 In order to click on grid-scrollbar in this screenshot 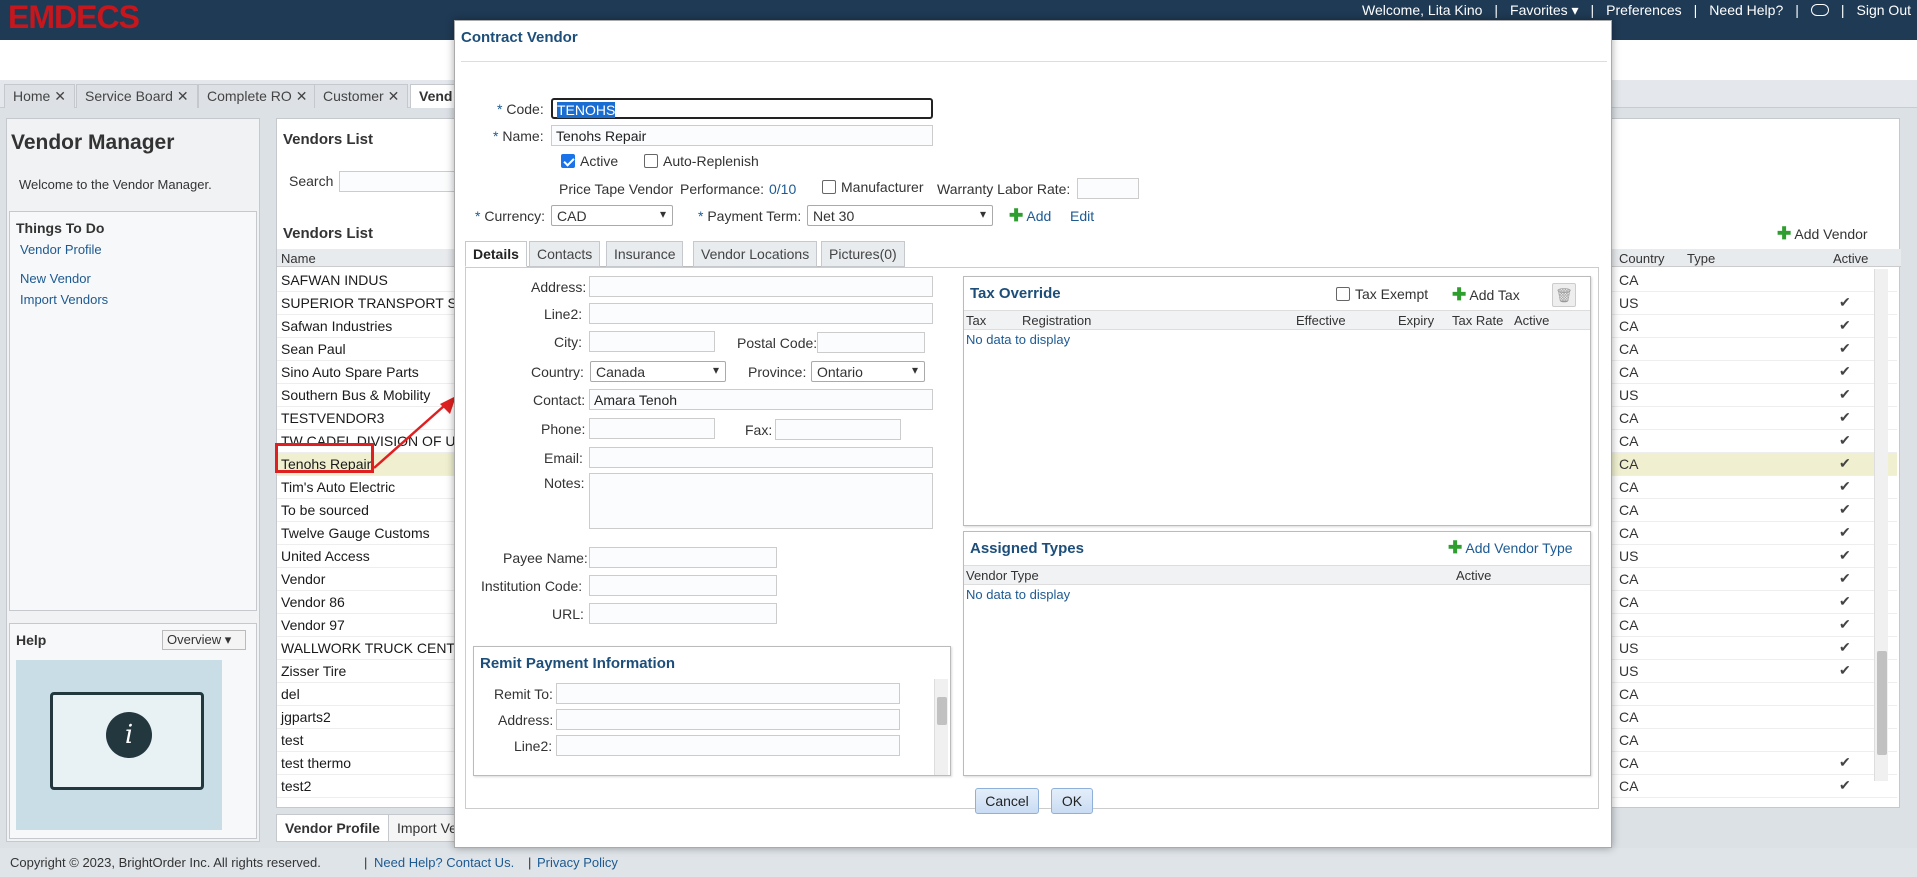, I will do `click(1881, 525)`.